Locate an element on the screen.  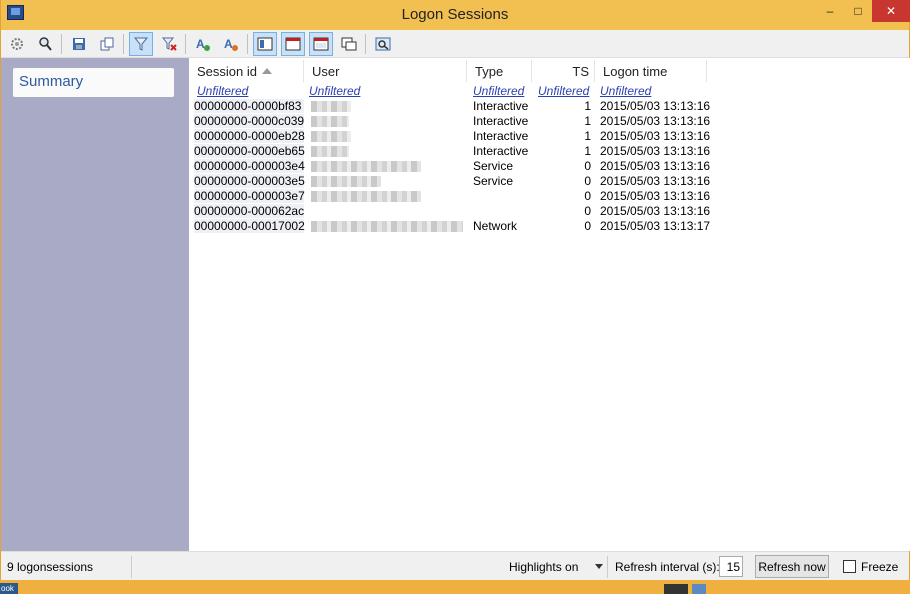
refresh-interval-label: Refresh interval (s): is located at coordinates (667, 567).